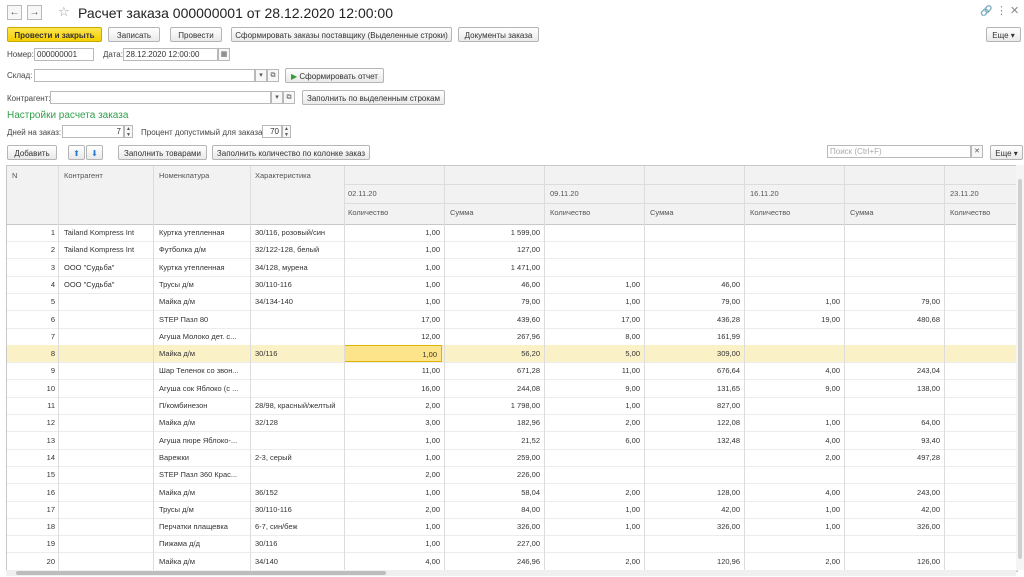 The image size is (1024, 577). What do you see at coordinates (392, 370) in the screenshot?
I see `cell-q1: 11,00` at bounding box center [392, 370].